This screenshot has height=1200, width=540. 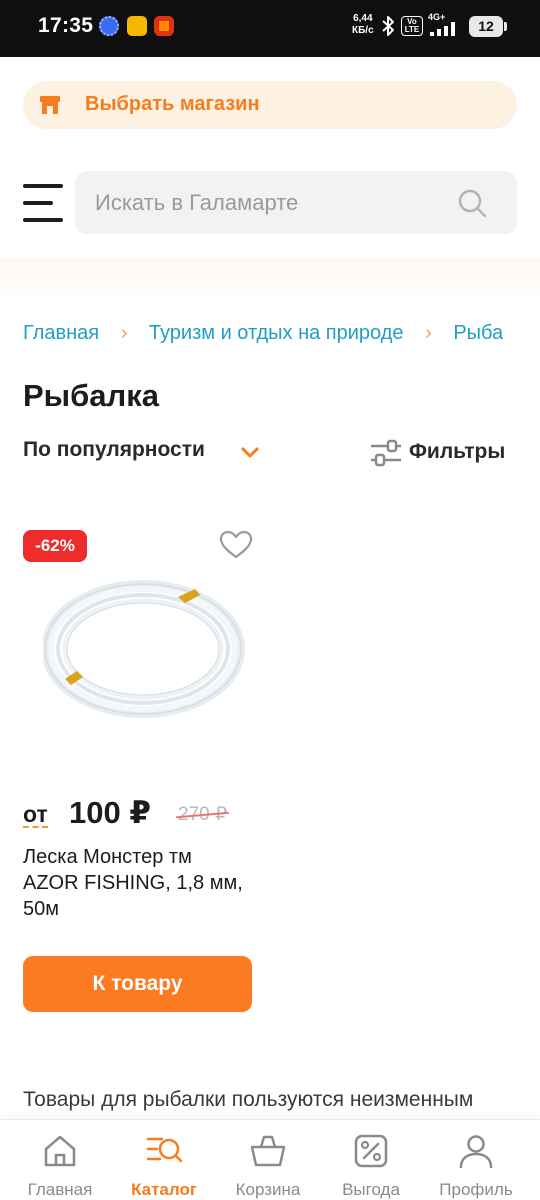 I want to click on header-shadow, so click(x=270, y=278).